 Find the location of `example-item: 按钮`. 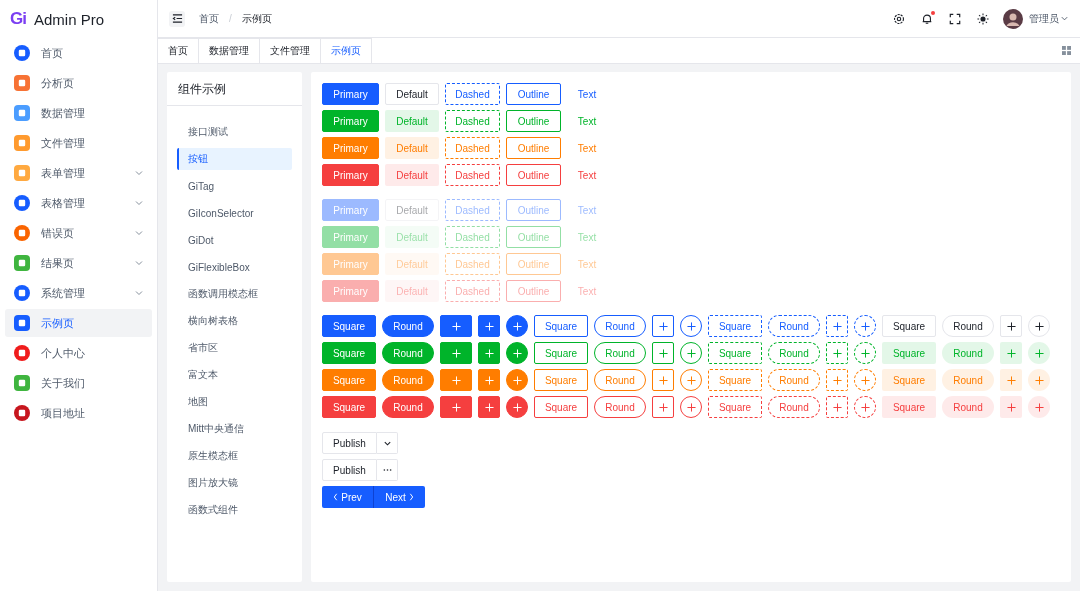

example-item: 按钮 is located at coordinates (234, 159).